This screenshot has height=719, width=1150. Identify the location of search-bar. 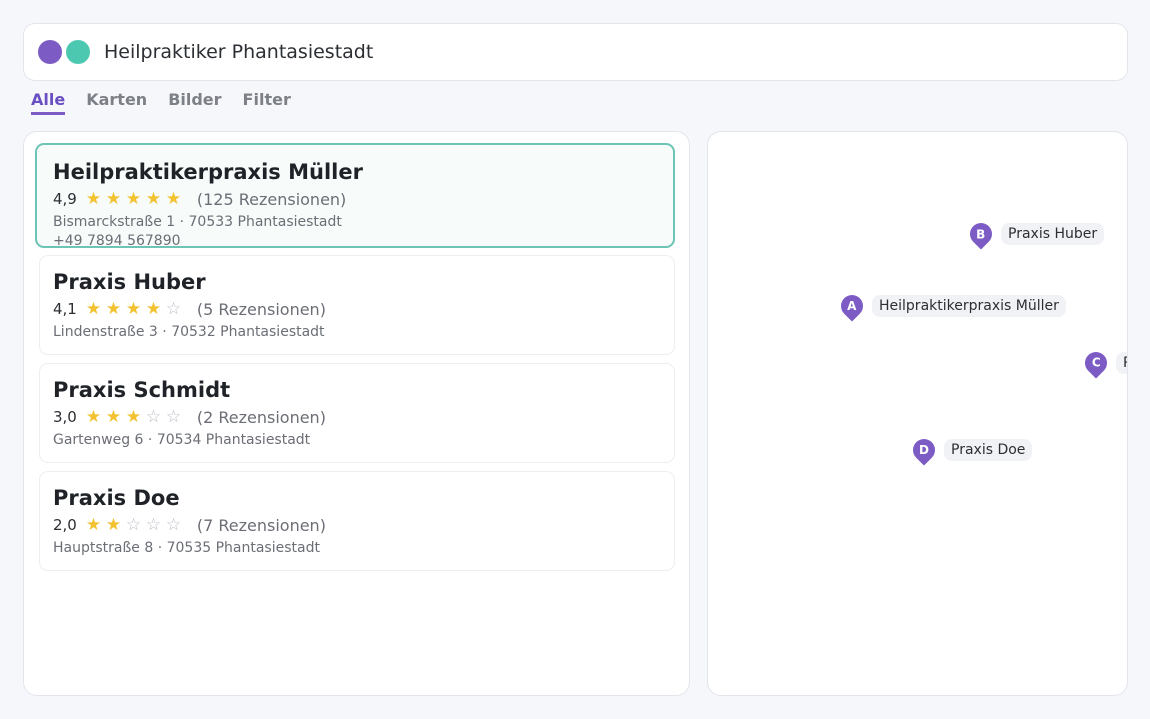
(575, 52).